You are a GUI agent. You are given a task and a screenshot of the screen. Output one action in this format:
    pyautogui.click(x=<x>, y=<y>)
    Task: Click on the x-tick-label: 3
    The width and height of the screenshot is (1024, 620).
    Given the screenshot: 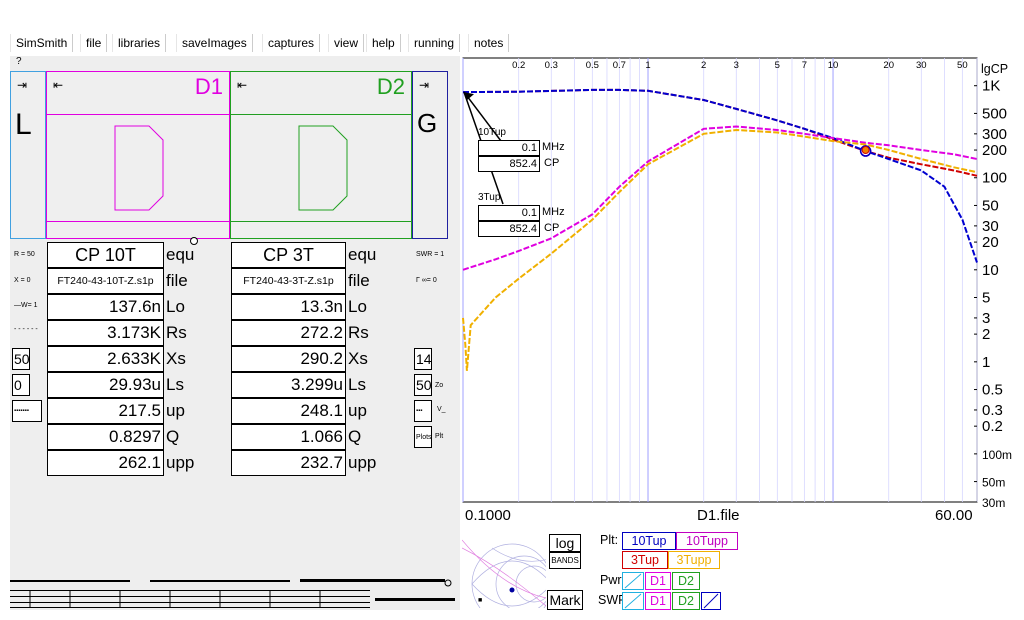 What is the action you would take?
    pyautogui.click(x=736, y=65)
    